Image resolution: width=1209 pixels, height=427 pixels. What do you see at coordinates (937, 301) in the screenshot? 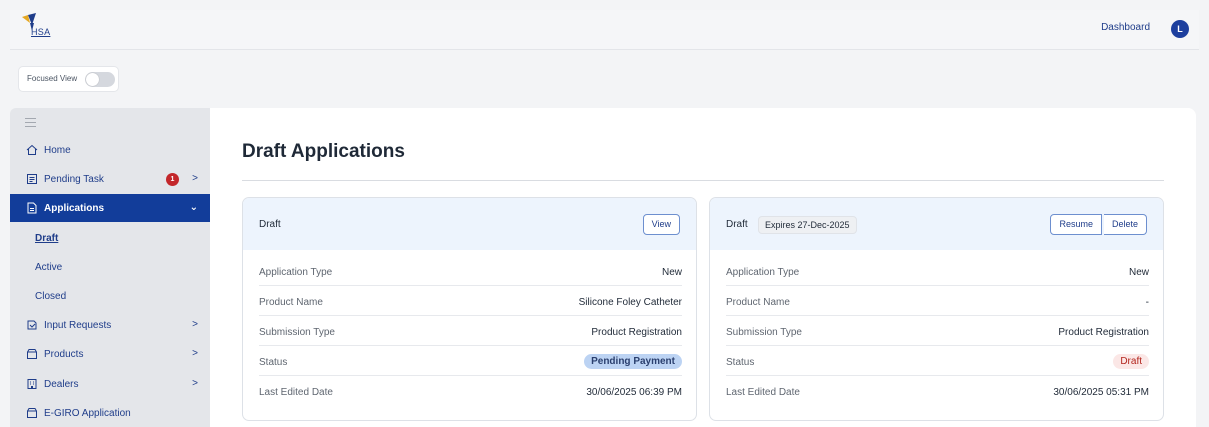
I see `detail-row: Product Name -` at bounding box center [937, 301].